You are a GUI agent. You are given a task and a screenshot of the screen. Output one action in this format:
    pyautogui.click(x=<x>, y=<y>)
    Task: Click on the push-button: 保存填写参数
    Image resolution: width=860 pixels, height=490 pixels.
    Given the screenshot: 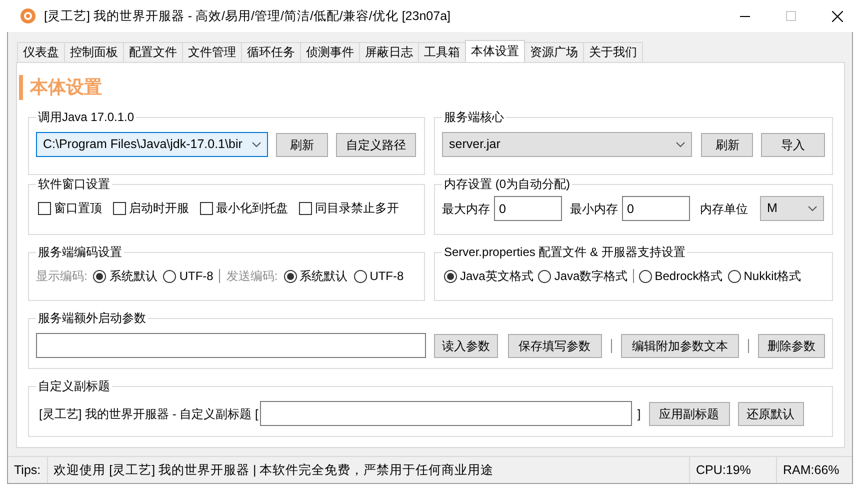 What is the action you would take?
    pyautogui.click(x=555, y=346)
    